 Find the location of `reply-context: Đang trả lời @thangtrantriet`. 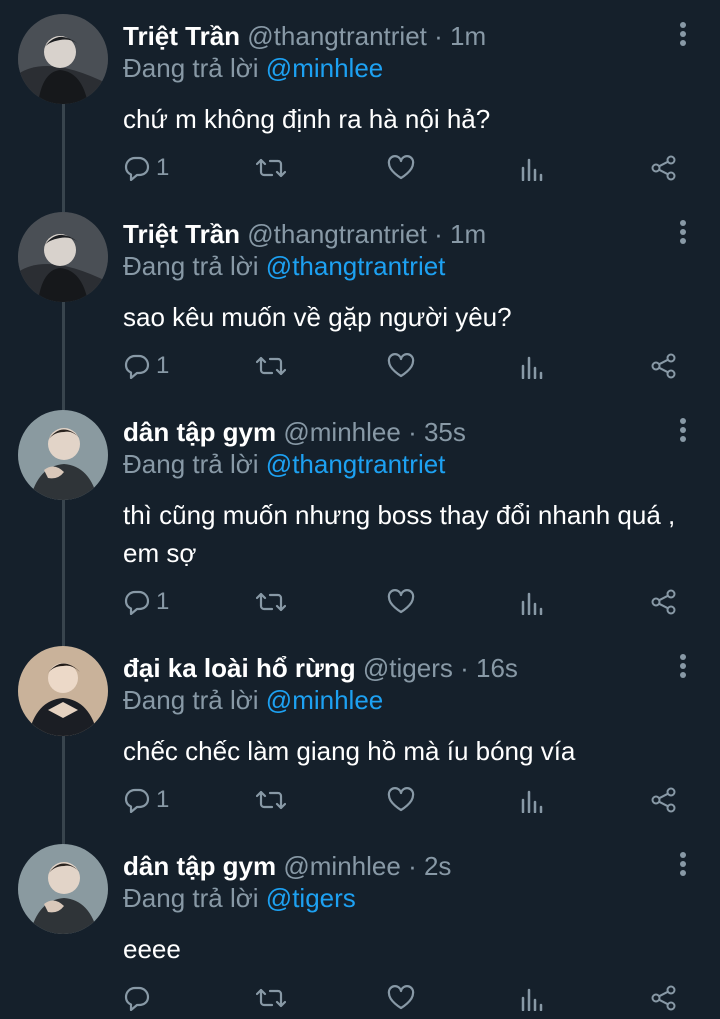

reply-context: Đang trả lời @thangtrantriet is located at coordinates (284, 266).